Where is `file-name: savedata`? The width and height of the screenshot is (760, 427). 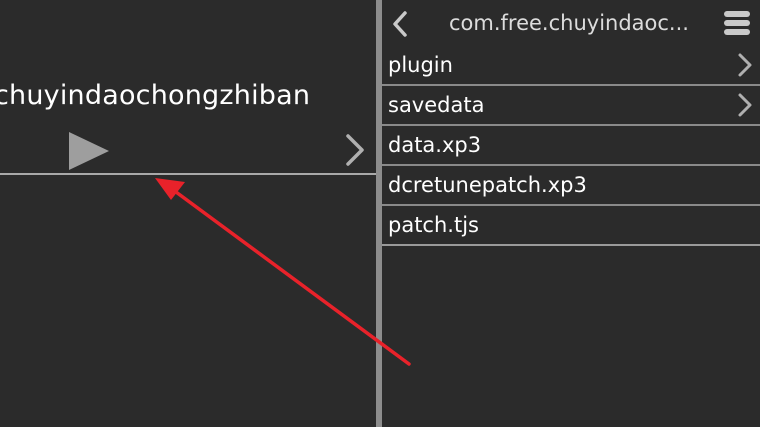
file-name: savedata is located at coordinates (436, 105).